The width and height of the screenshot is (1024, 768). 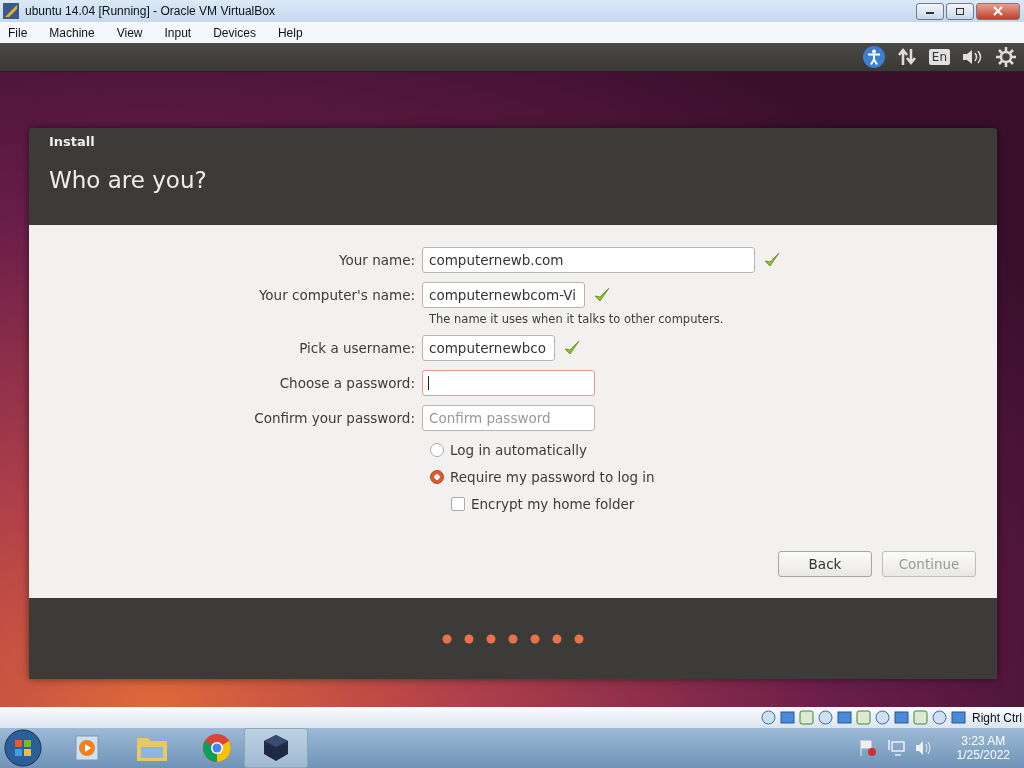 I want to click on keyboard-layout-indicator: En, so click(x=939, y=57).